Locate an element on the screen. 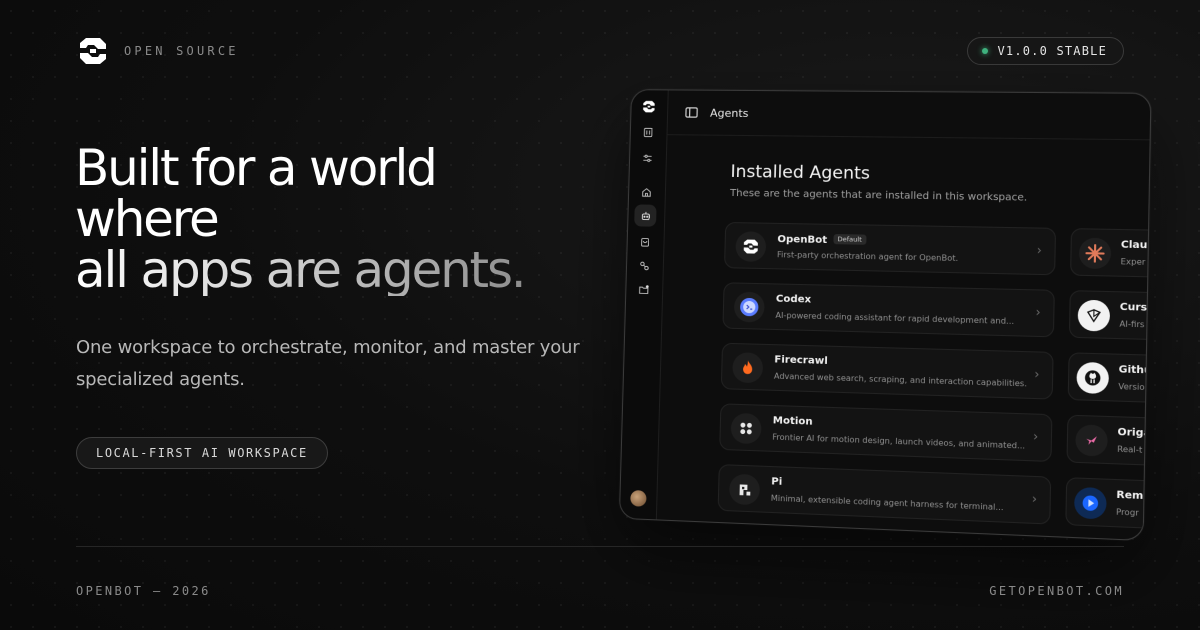 The image size is (1200, 630). brand: OPEN SOURCE is located at coordinates (157, 51).